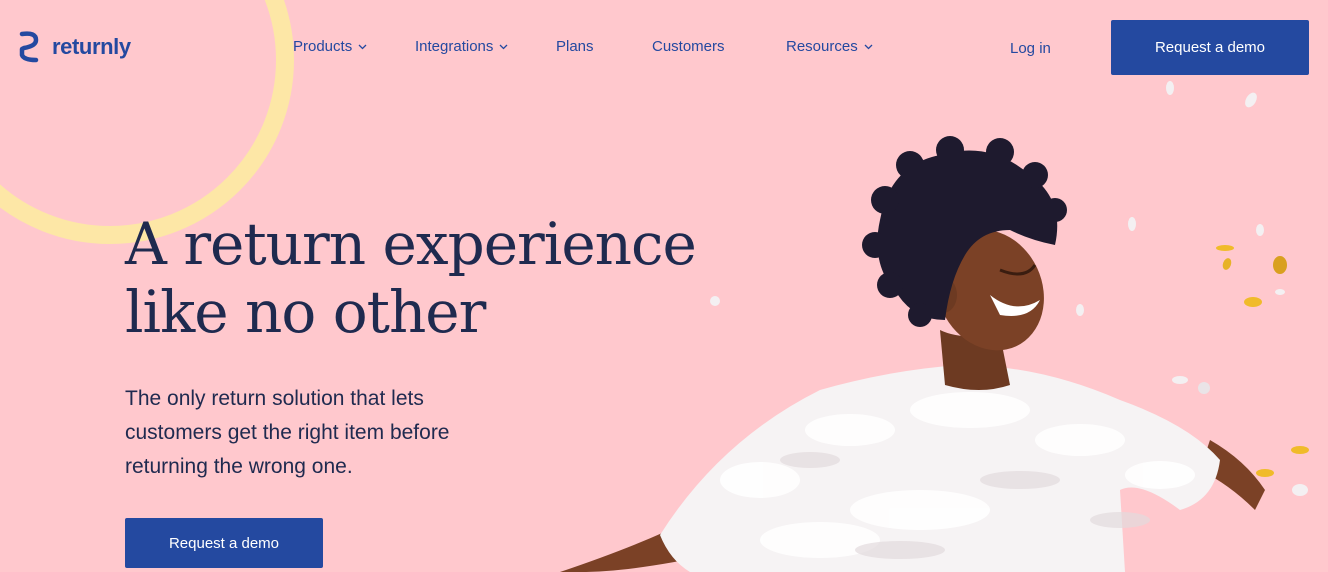 The width and height of the screenshot is (1328, 572). I want to click on hero-headline-line-2: like no other, so click(305, 312).